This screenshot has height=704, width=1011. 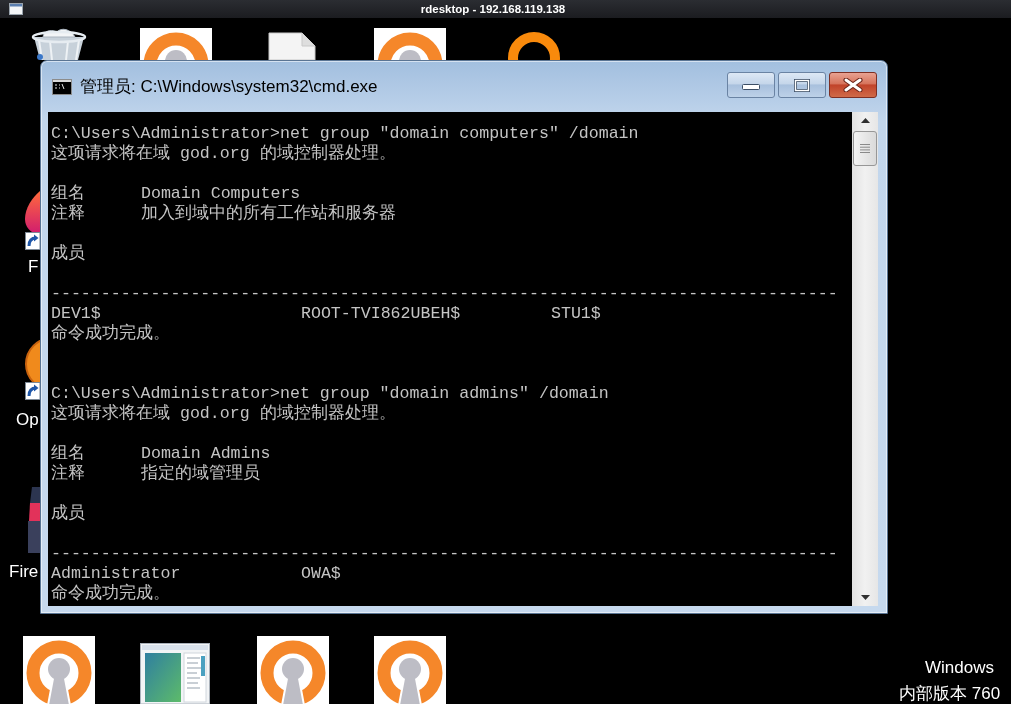 What do you see at coordinates (576, 313) in the screenshot?
I see `member-name: STU1$` at bounding box center [576, 313].